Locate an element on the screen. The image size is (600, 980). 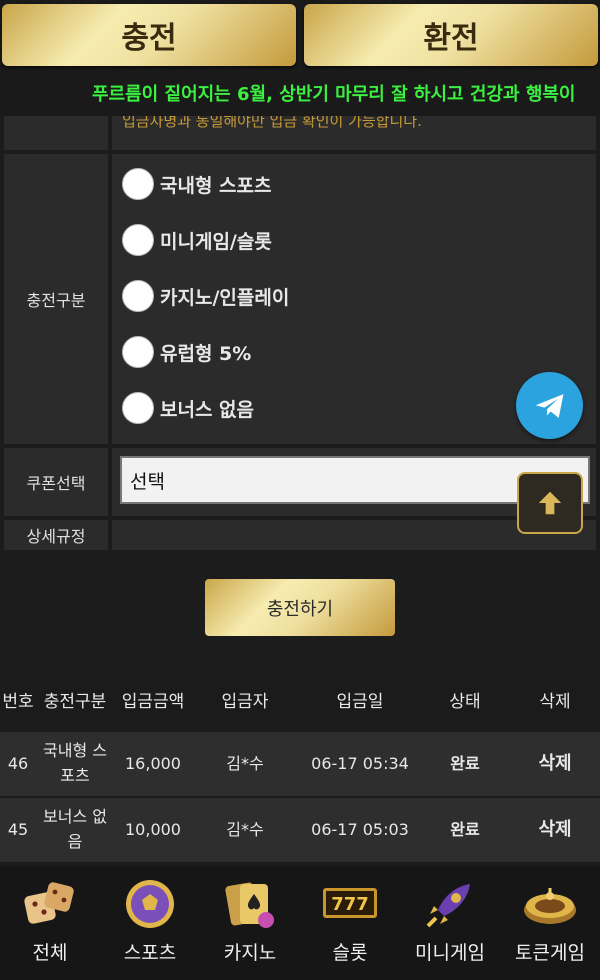
table-header: 번호 충전구분 입금금액 입금자 입금일 상태 삭제 is located at coordinates (300, 699).